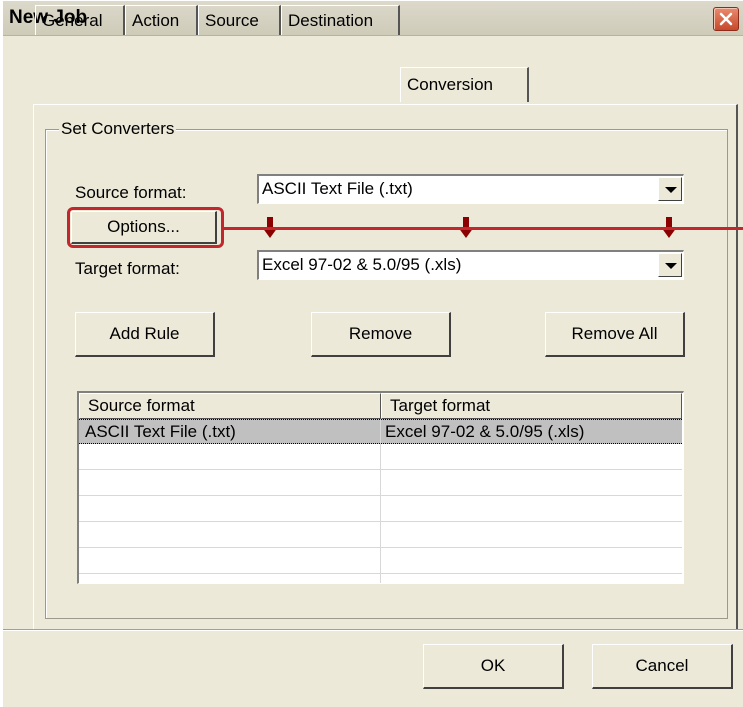  Describe the element at coordinates (118, 129) in the screenshot. I see `group-legend: Set Converters` at that location.